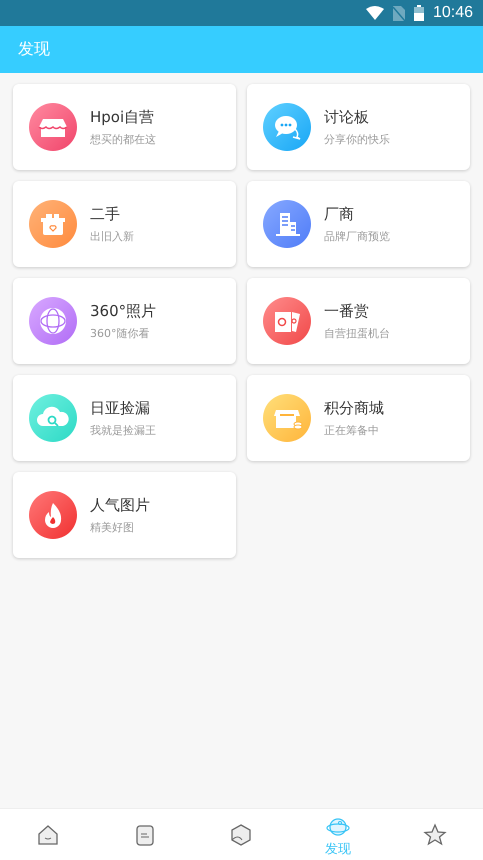 The height and width of the screenshot is (860, 483). Describe the element at coordinates (53, 127) in the screenshot. I see `shop-icon` at that location.